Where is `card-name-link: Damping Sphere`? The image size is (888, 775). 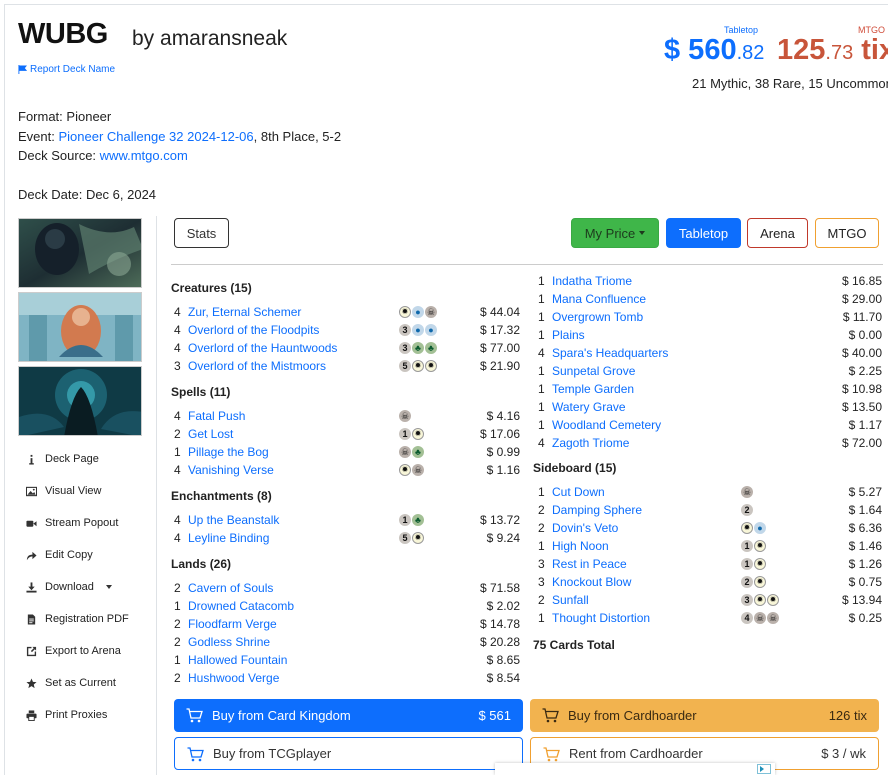 card-name-link: Damping Sphere is located at coordinates (597, 510).